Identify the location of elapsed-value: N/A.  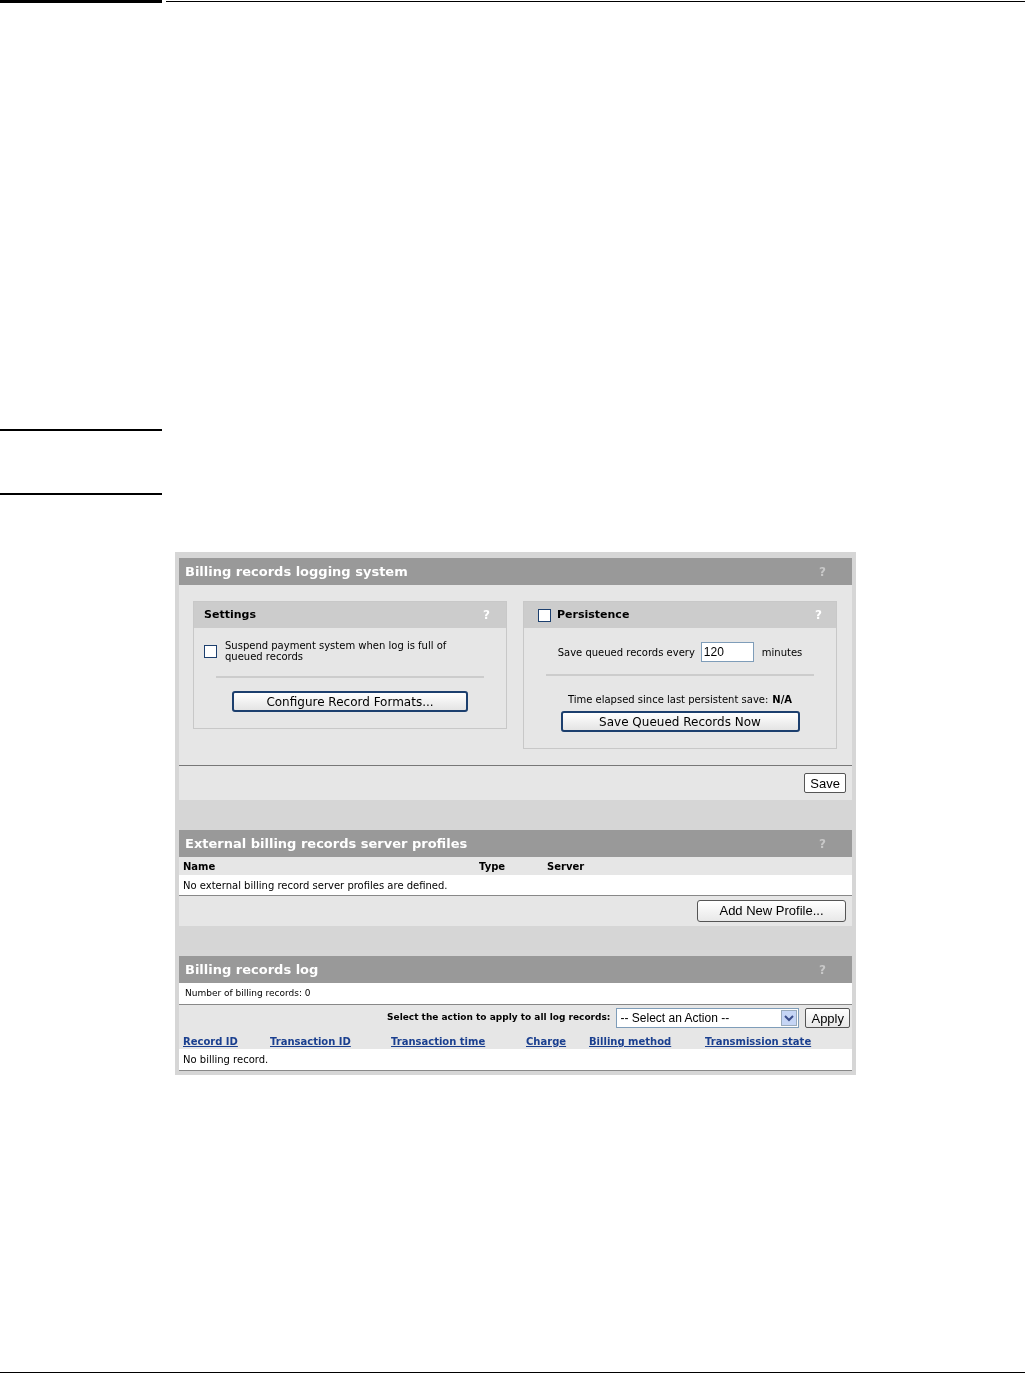
(782, 700).